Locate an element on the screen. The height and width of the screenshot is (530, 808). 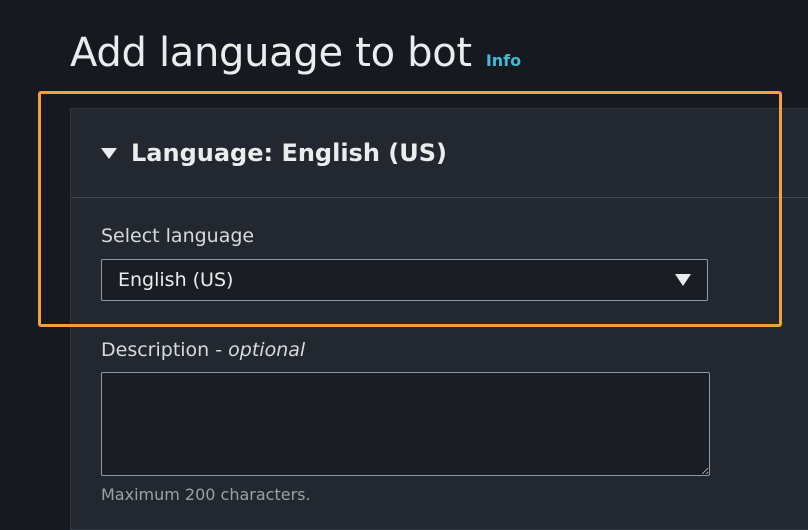
description-label: Description - optional is located at coordinates (203, 350).